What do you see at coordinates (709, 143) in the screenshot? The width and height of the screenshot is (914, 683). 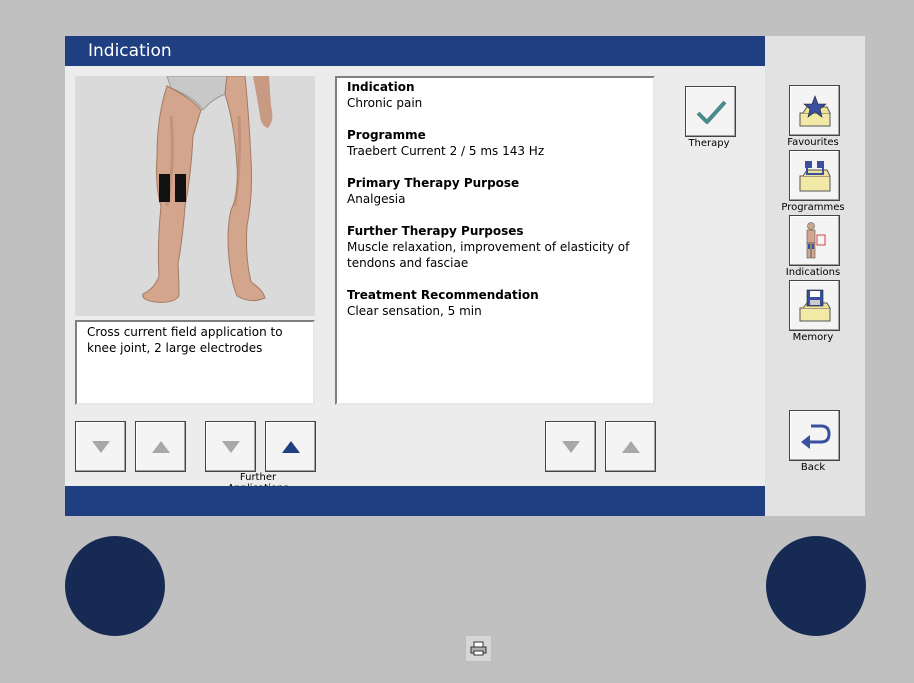 I see `therapy-label: Therapy` at bounding box center [709, 143].